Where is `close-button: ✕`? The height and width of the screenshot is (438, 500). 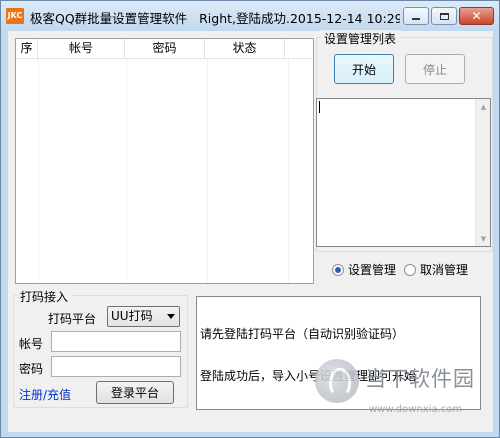
close-button: ✕ is located at coordinates (476, 16).